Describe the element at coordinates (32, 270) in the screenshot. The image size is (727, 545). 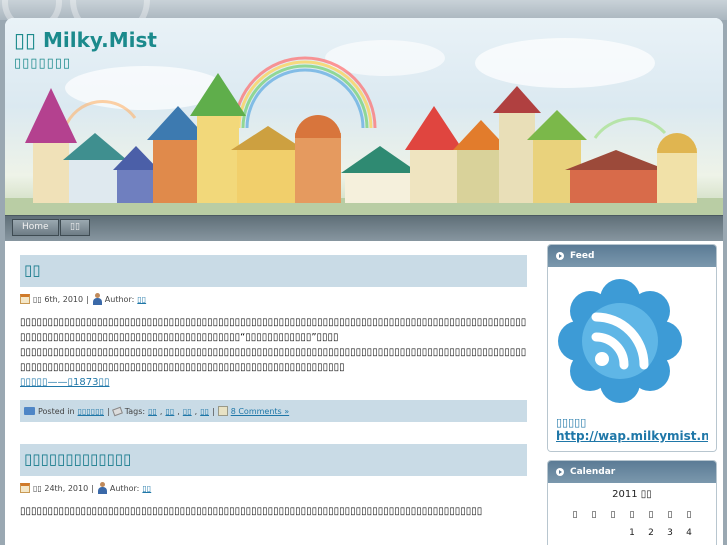
I see `post-title-link: ▯▯` at that location.